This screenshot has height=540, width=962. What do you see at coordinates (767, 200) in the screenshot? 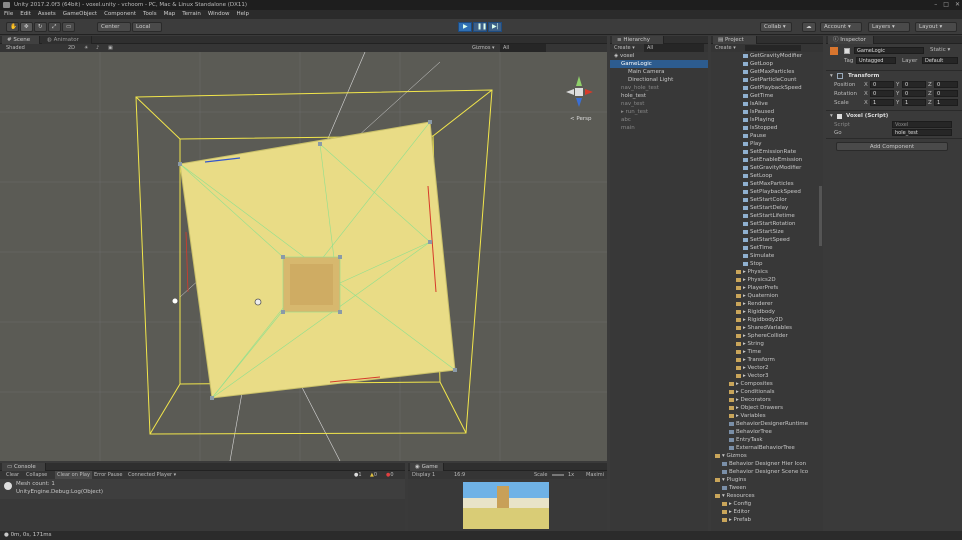
I see `project-item: SetStartColor` at bounding box center [767, 200].